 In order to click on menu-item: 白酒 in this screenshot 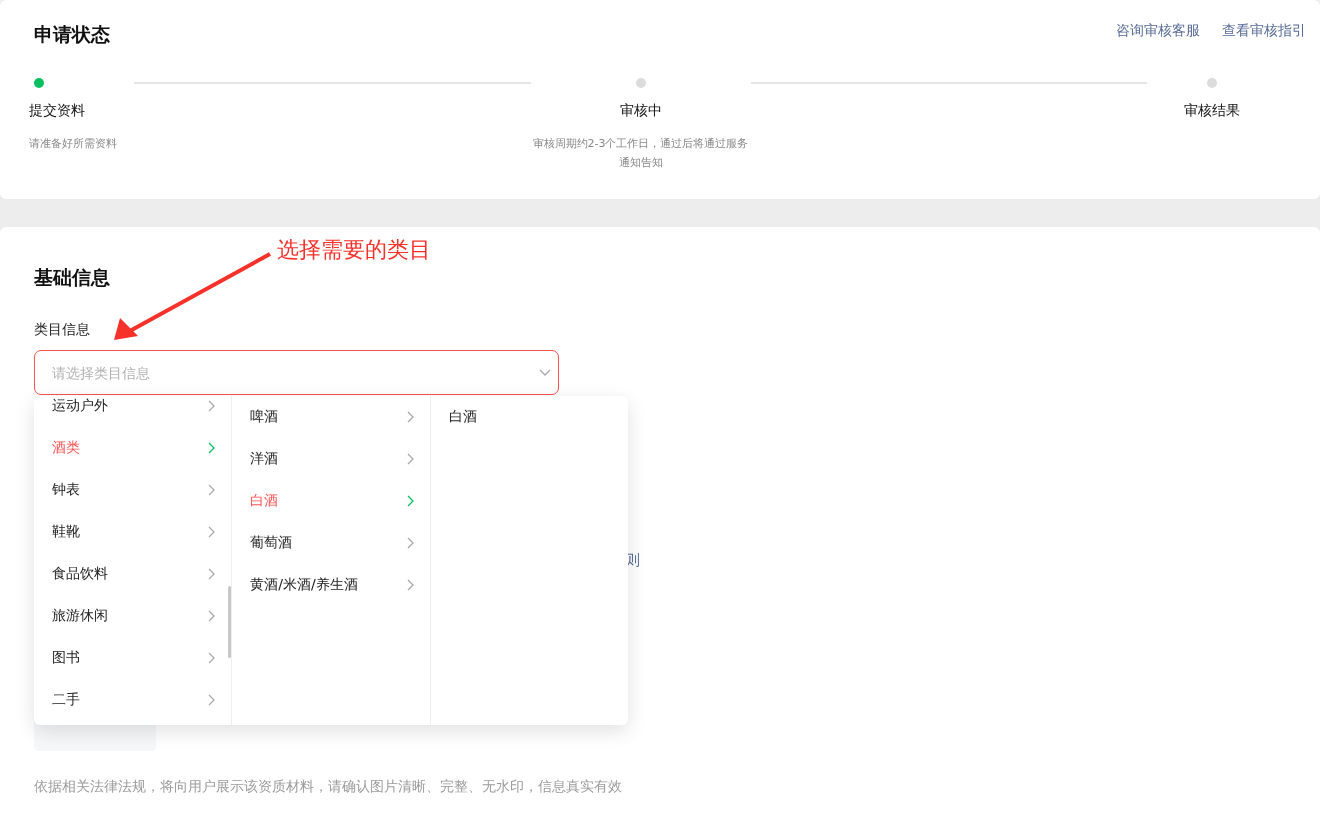, I will do `click(529, 417)`.